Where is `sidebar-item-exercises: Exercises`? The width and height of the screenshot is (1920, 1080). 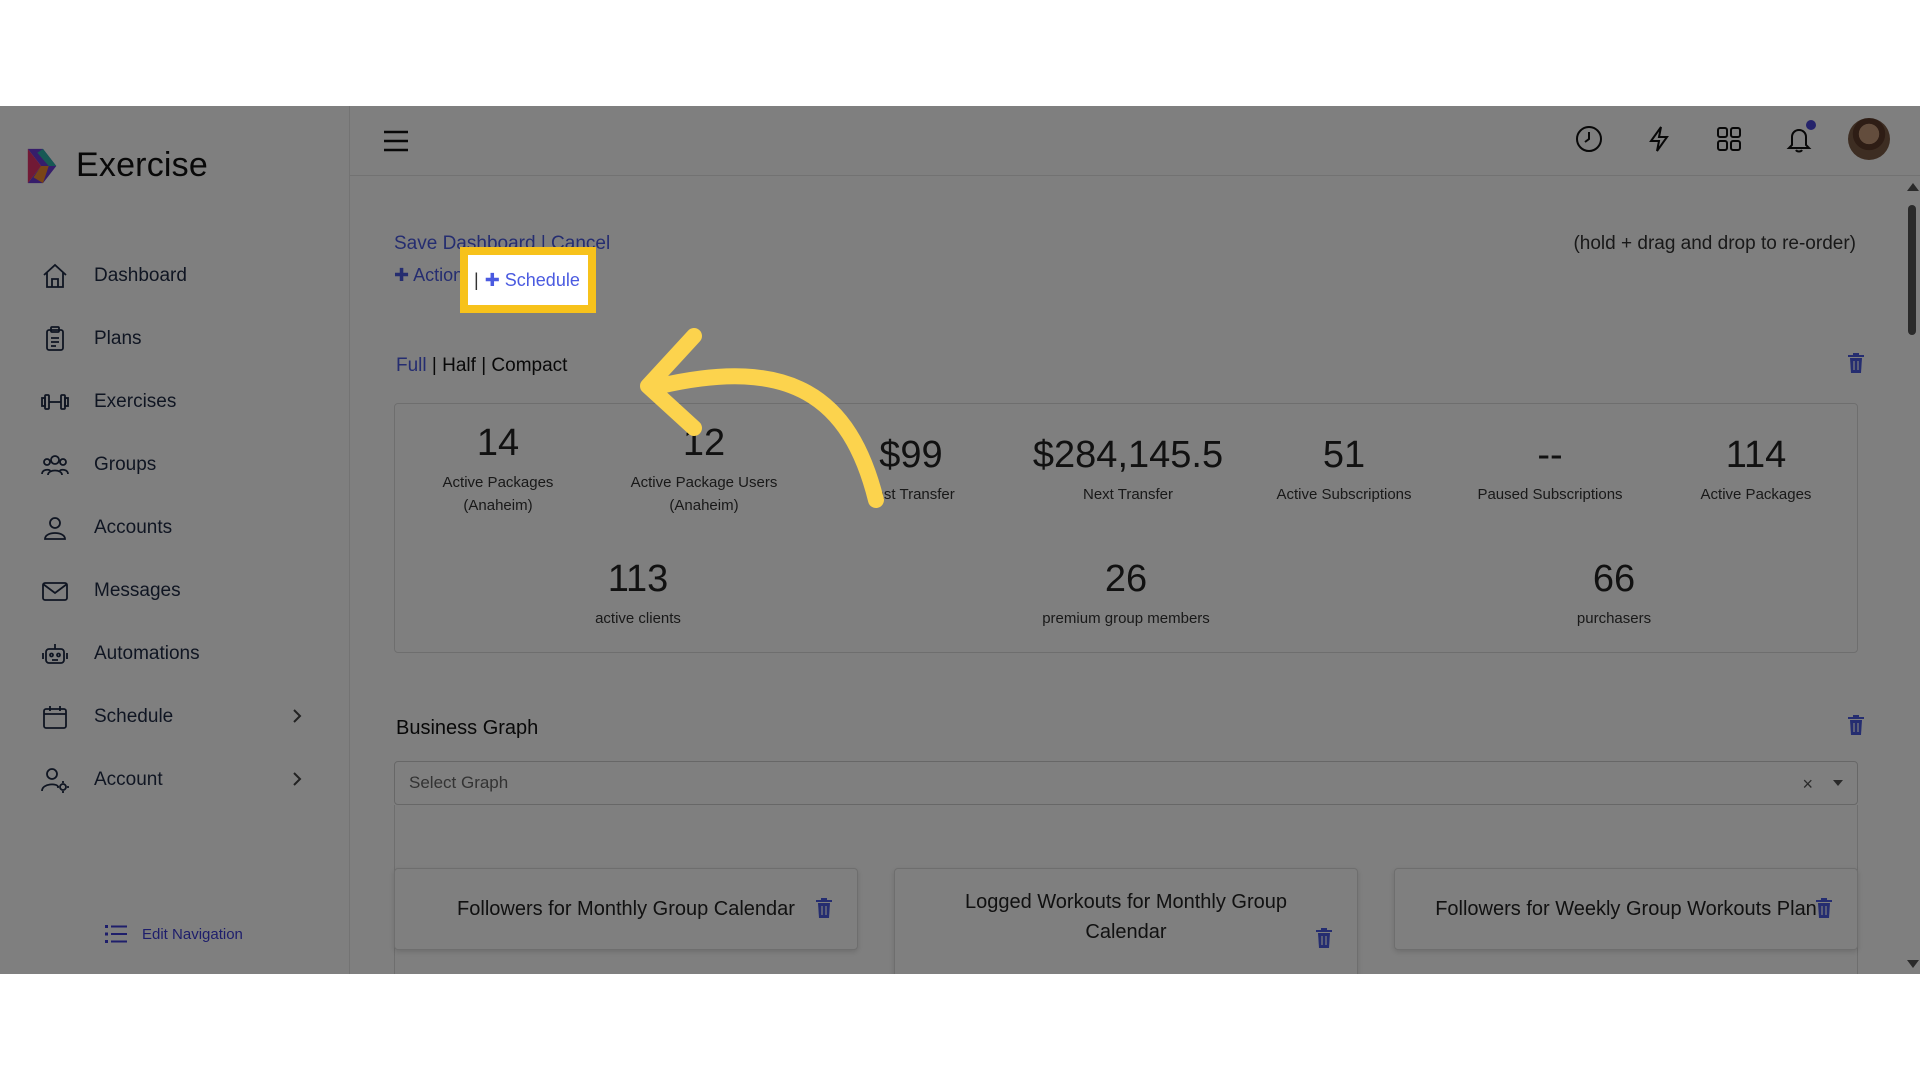
sidebar-item-exercises: Exercises is located at coordinates (175, 401).